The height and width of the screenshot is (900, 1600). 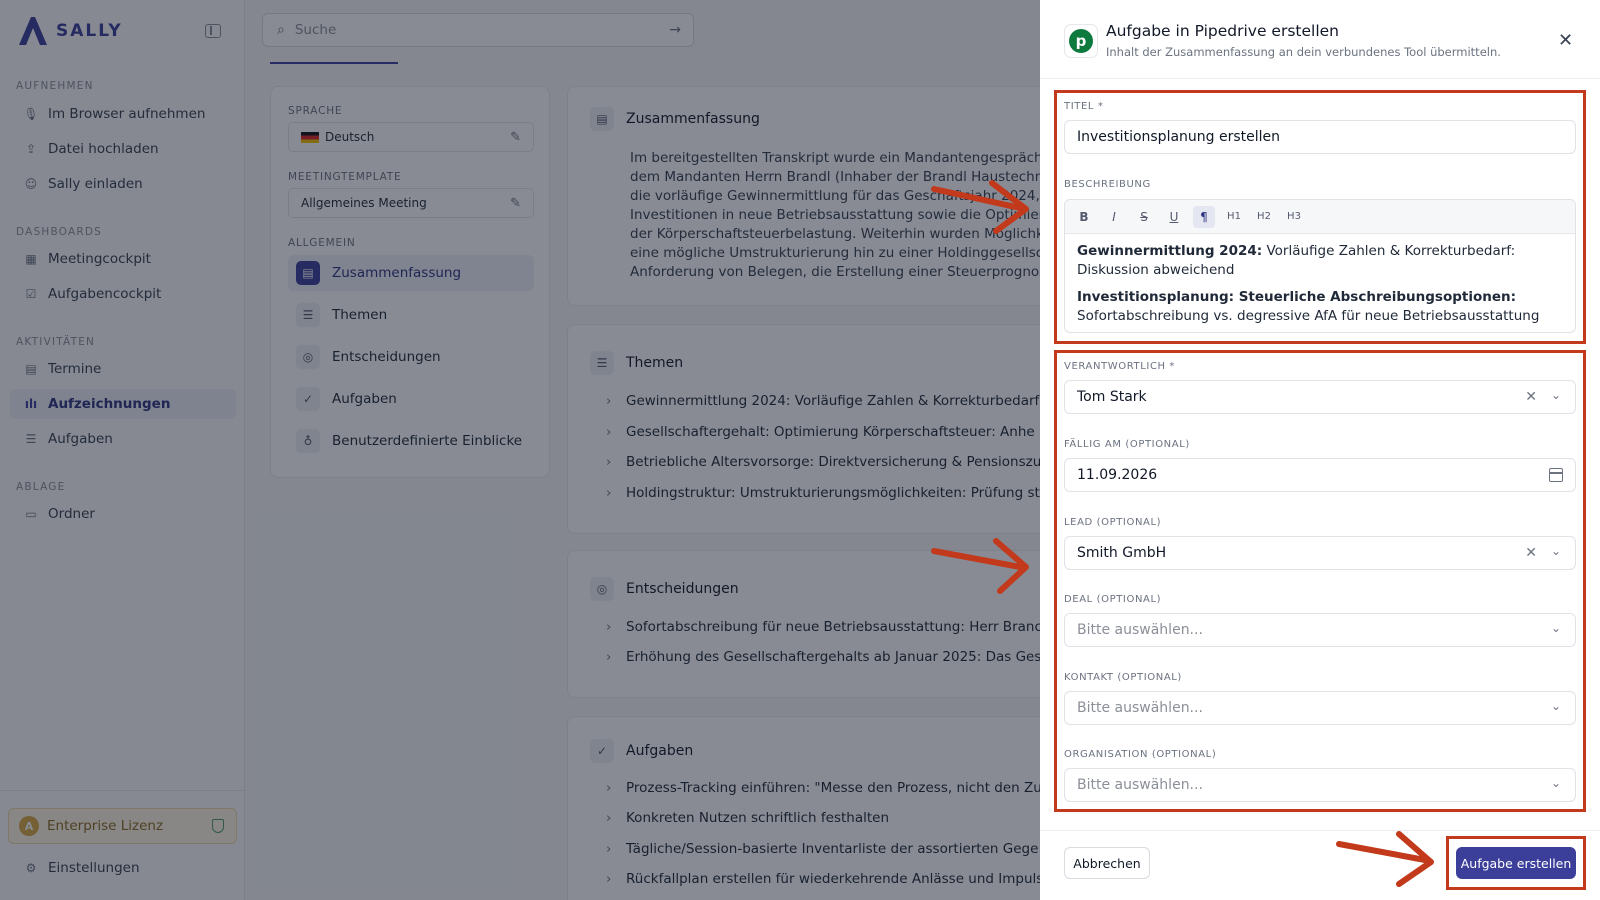 What do you see at coordinates (1107, 863) in the screenshot?
I see `cancel-button: Abbrechen` at bounding box center [1107, 863].